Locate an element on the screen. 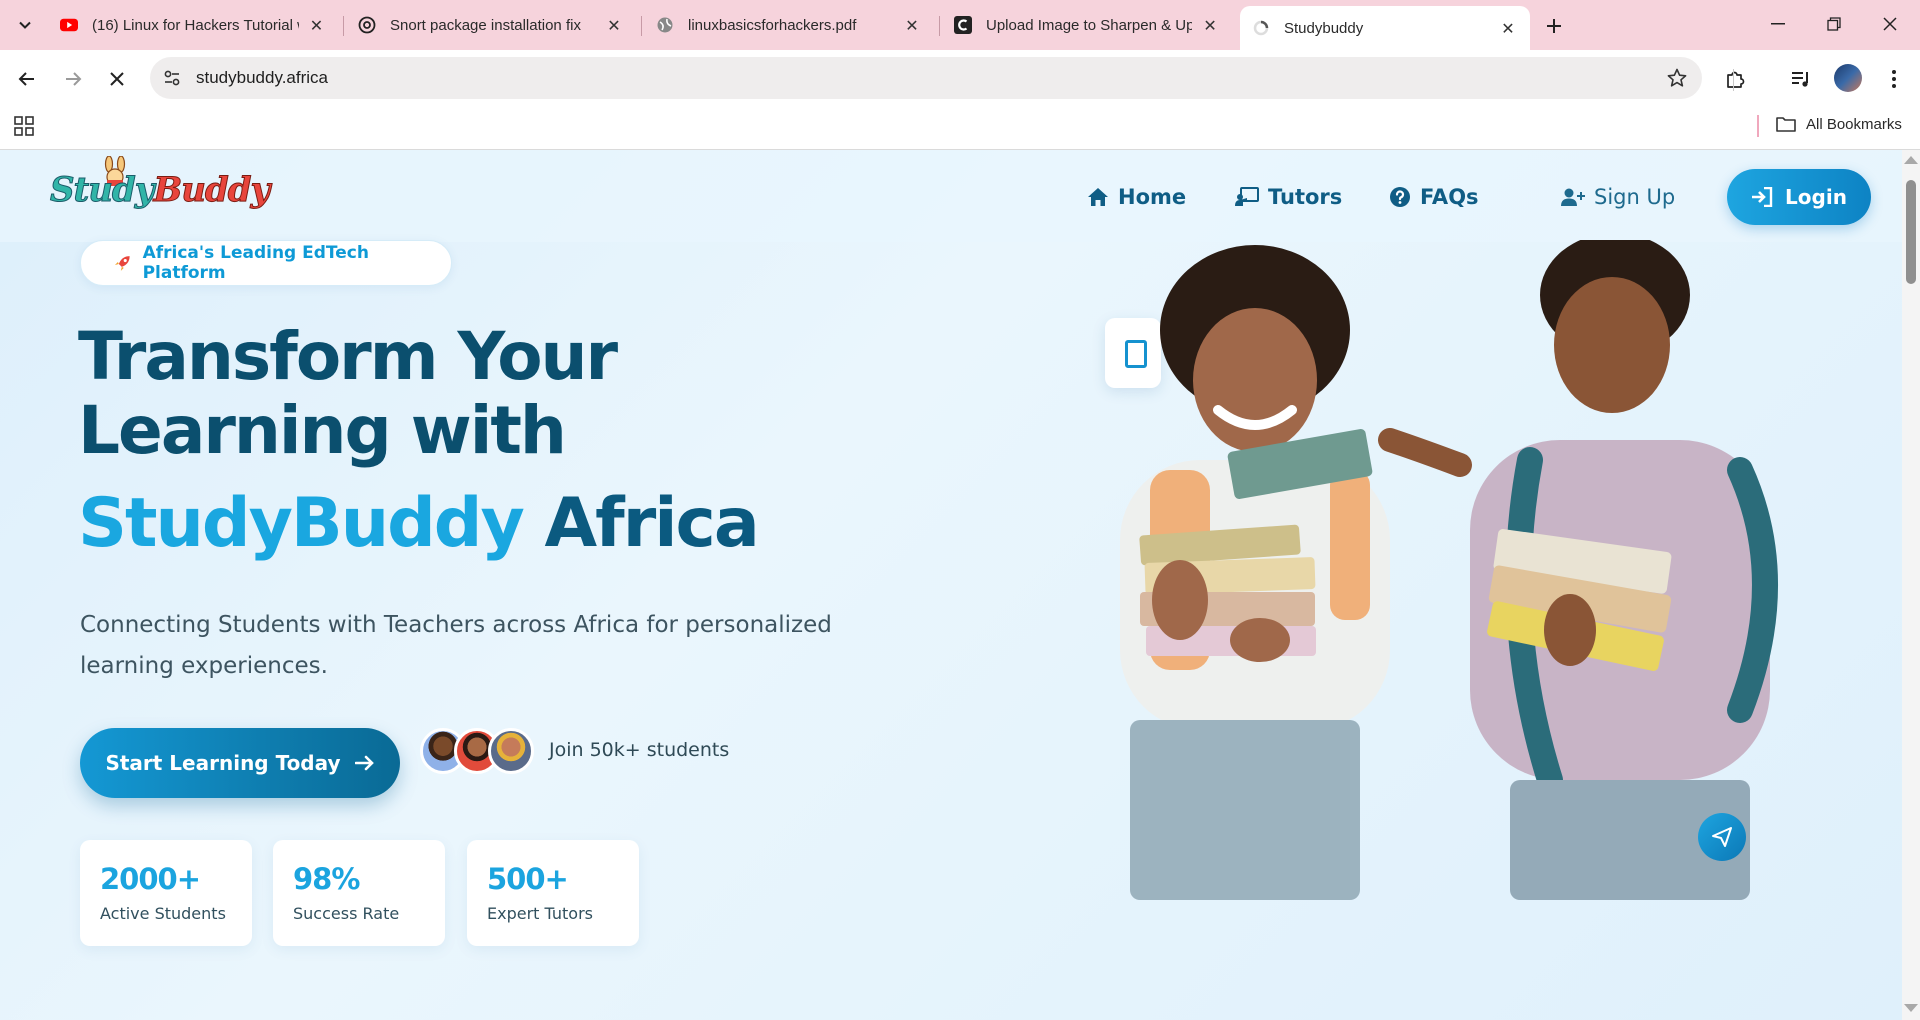 This screenshot has width=1920, height=1020. stat-label: Active Students is located at coordinates (163, 913).